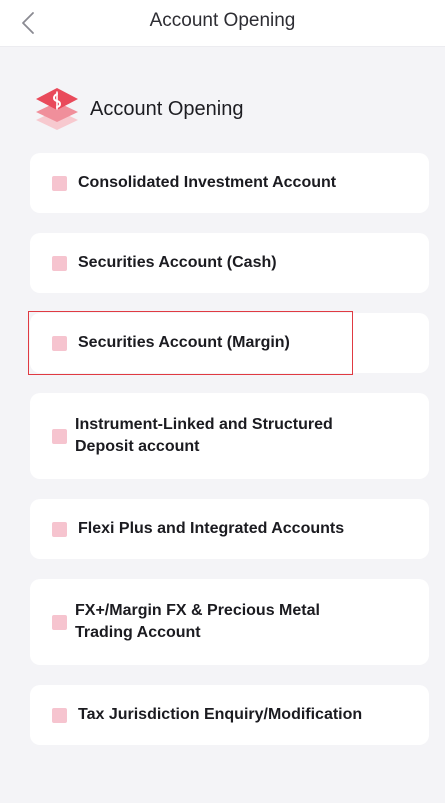 Image resolution: width=445 pixels, height=803 pixels. I want to click on item-label: Securities Account (Margin), so click(184, 342).